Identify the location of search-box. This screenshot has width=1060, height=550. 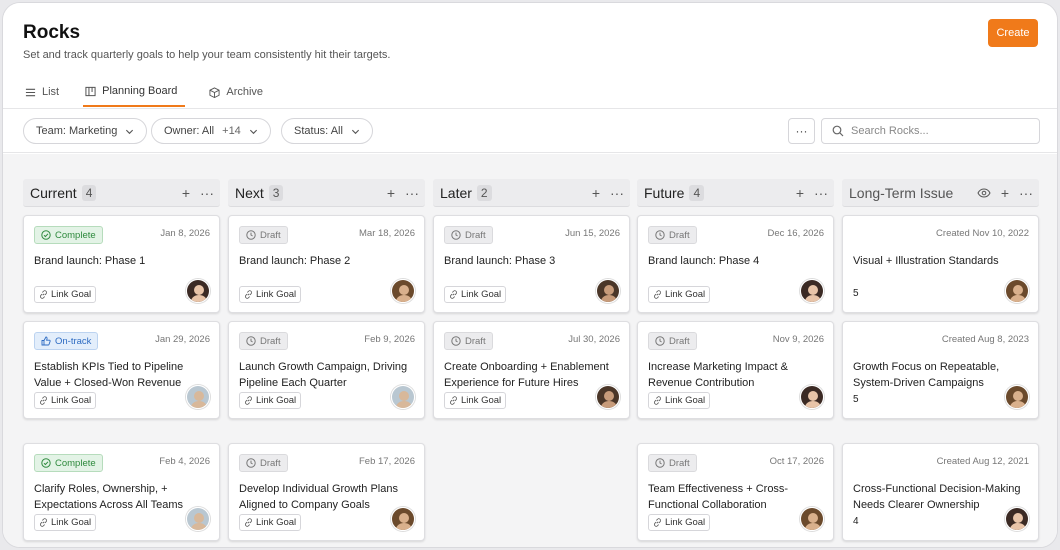
(930, 131).